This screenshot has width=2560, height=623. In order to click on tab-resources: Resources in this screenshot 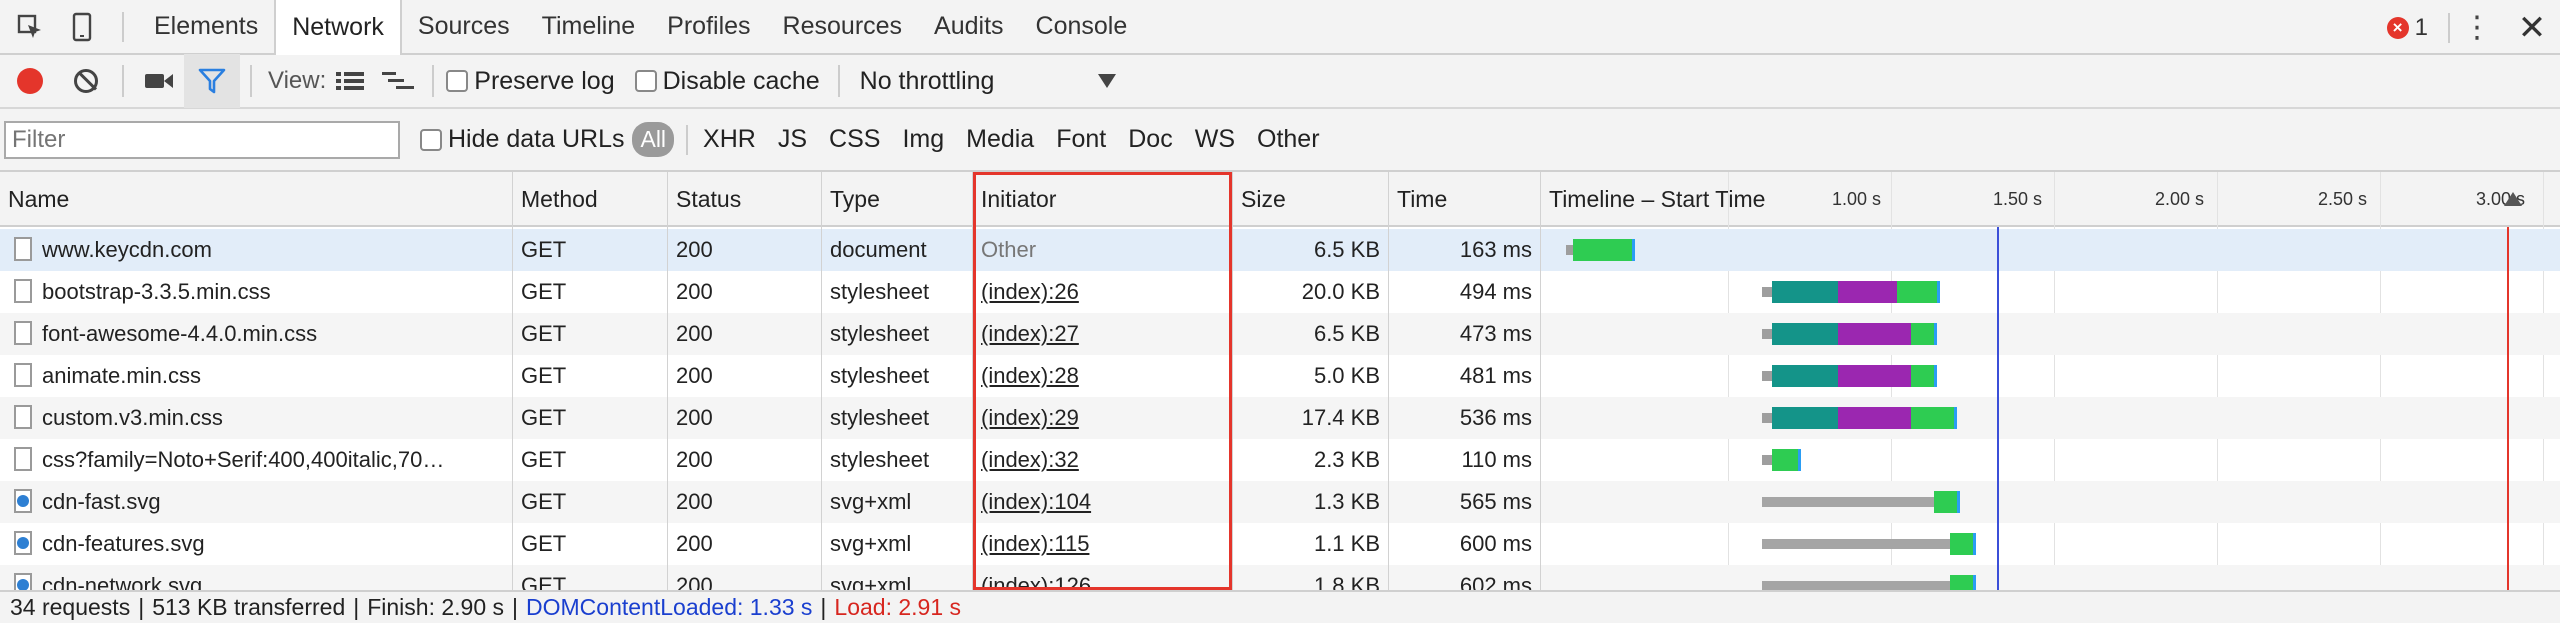, I will do `click(843, 27)`.